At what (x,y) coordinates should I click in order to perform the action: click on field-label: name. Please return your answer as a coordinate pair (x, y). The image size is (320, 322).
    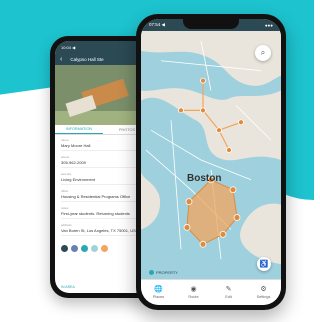
    Looking at the image, I should click on (65, 140).